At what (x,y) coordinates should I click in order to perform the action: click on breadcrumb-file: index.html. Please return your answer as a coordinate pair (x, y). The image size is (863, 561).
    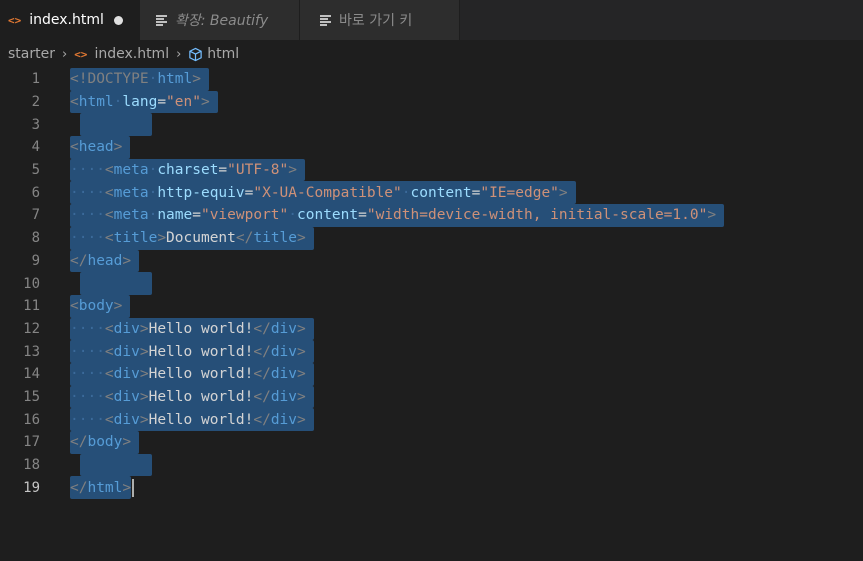
    Looking at the image, I should click on (131, 54).